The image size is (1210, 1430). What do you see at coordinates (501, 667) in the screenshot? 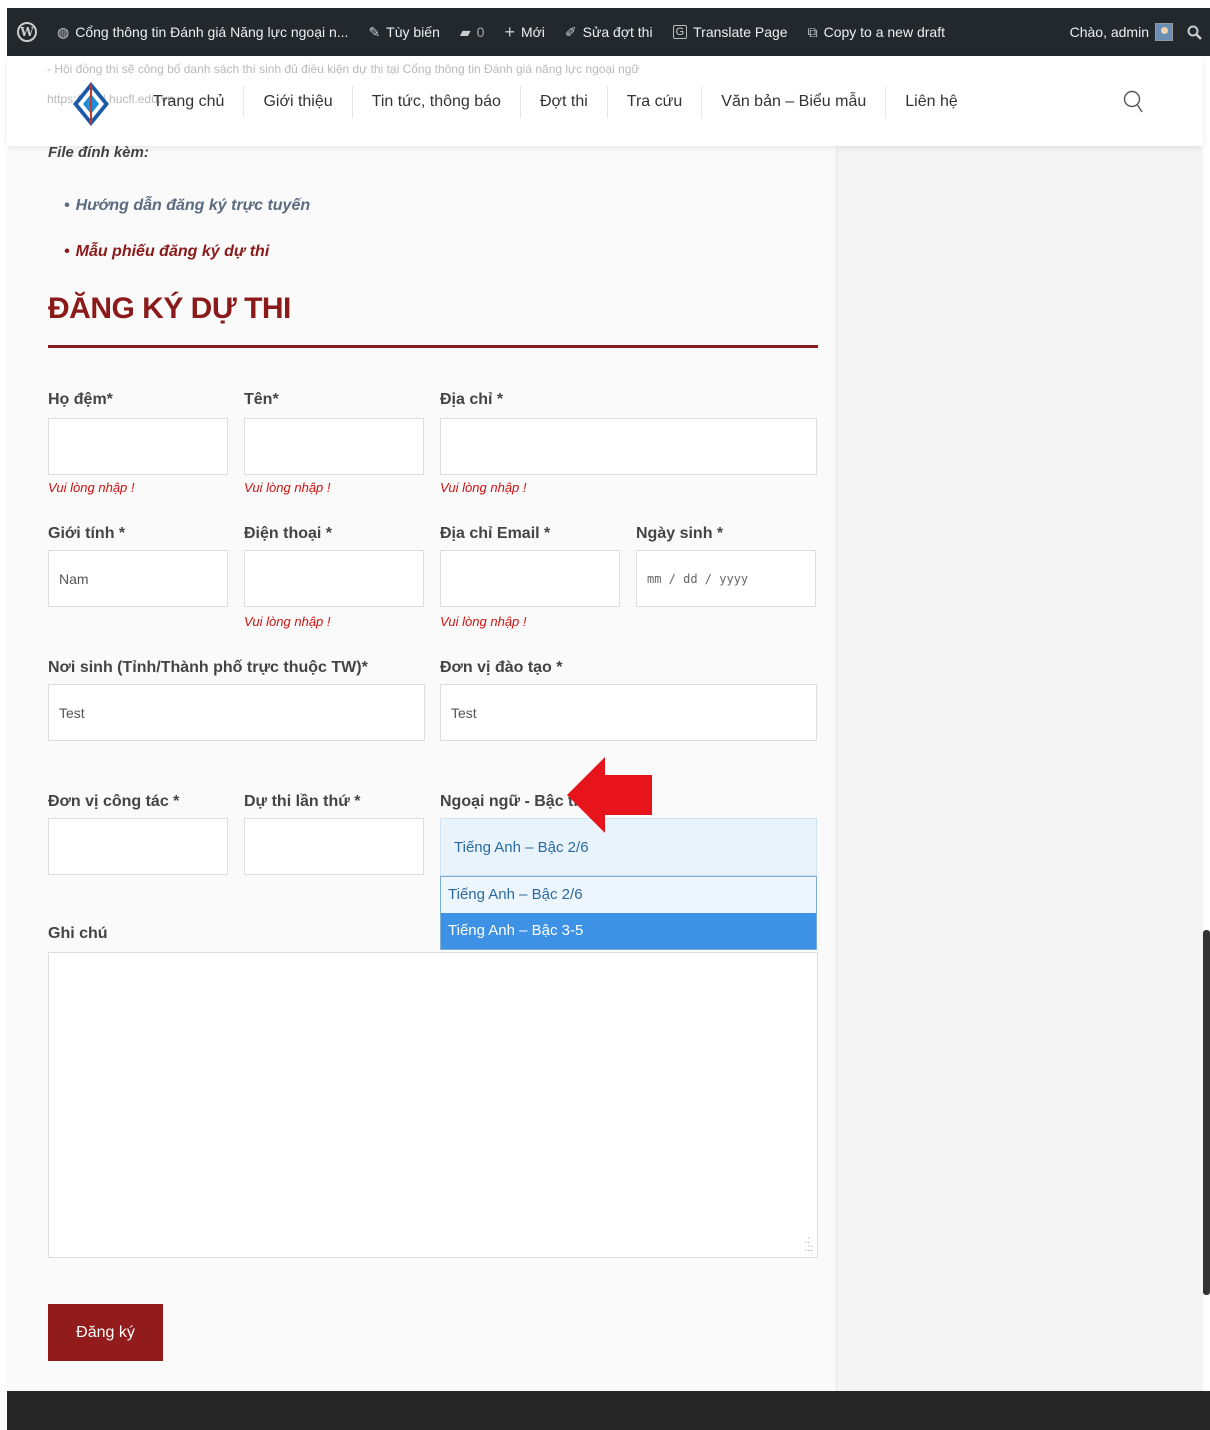
I see `don-vi-dao-tao-label: Đơn vị đào tạo *` at bounding box center [501, 667].